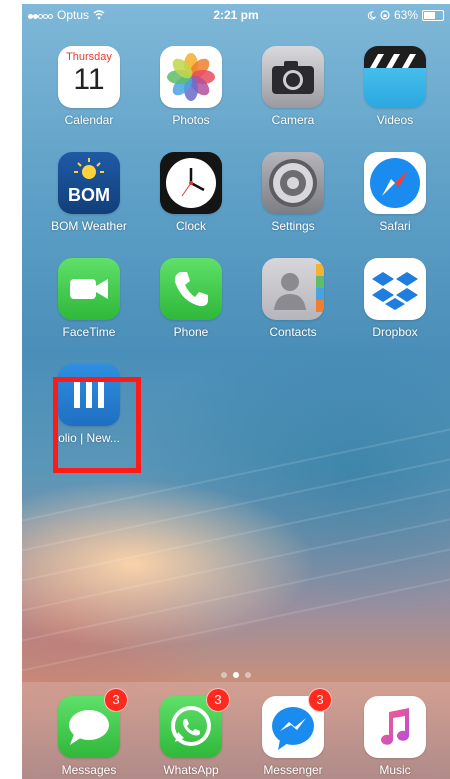  Describe the element at coordinates (395, 332) in the screenshot. I see `app-label: Dropbox` at that location.